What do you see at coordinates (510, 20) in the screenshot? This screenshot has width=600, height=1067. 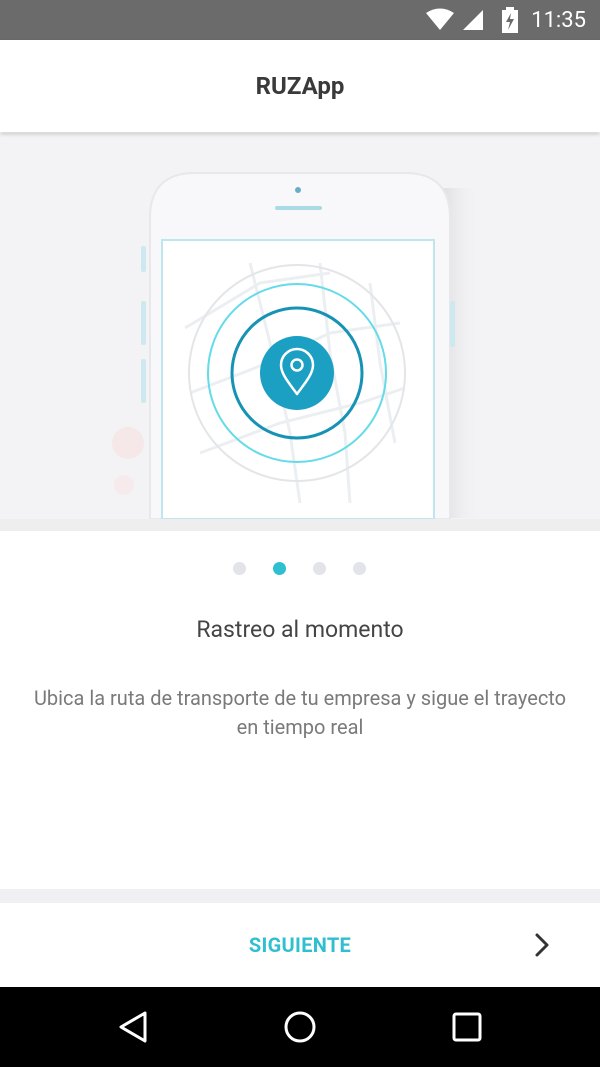 I see `battery-charging-icon` at bounding box center [510, 20].